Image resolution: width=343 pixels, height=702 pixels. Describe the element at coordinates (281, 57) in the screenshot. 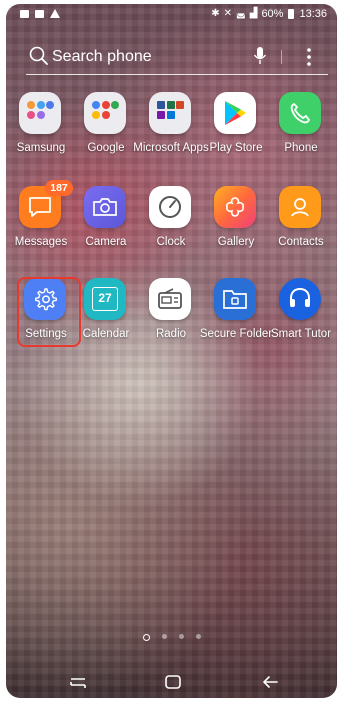

I see `search-divider` at that location.